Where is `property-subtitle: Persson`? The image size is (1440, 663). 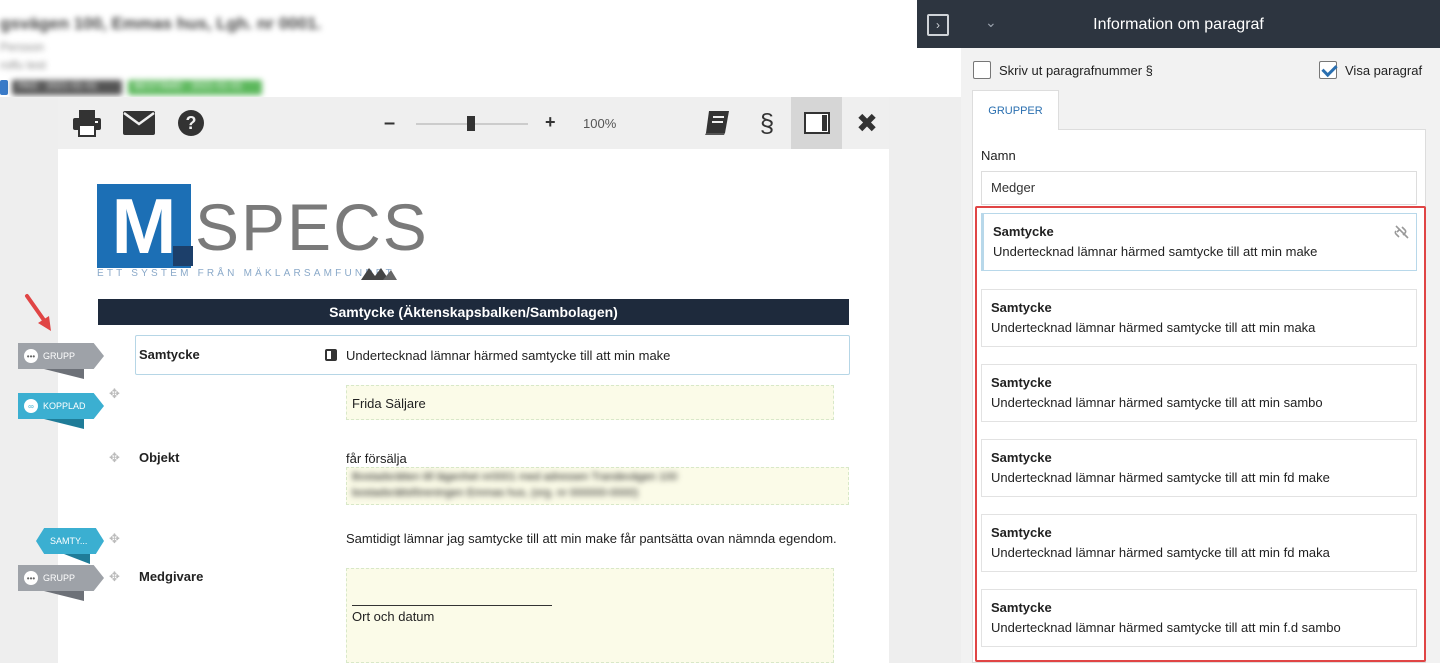 property-subtitle: Persson is located at coordinates (22, 47).